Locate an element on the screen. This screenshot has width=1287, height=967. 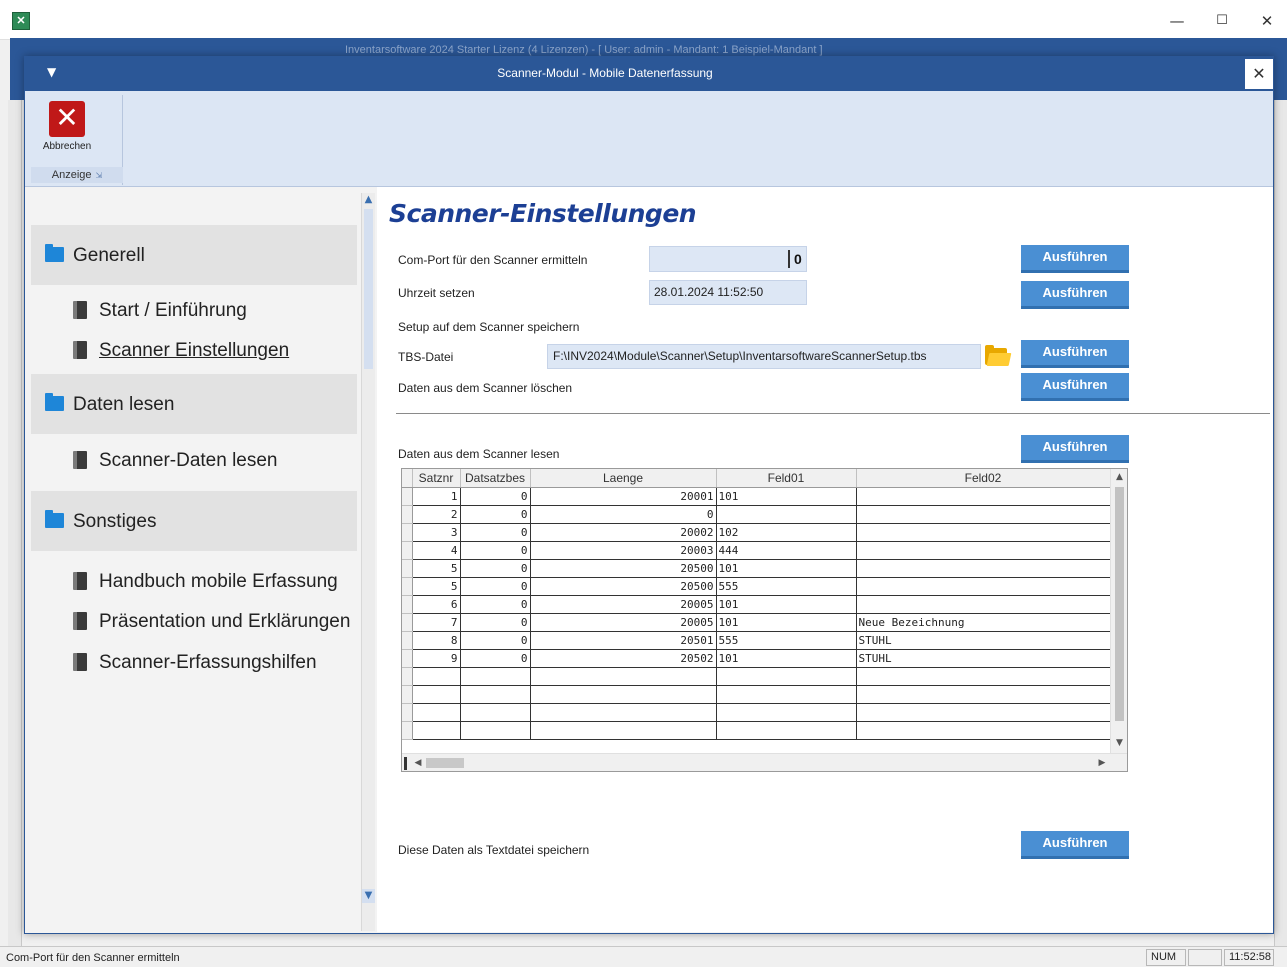
ribbon-group-anzeige: ✕ Abbrechen Anzeige ⇲ is located at coordinates (77, 140).